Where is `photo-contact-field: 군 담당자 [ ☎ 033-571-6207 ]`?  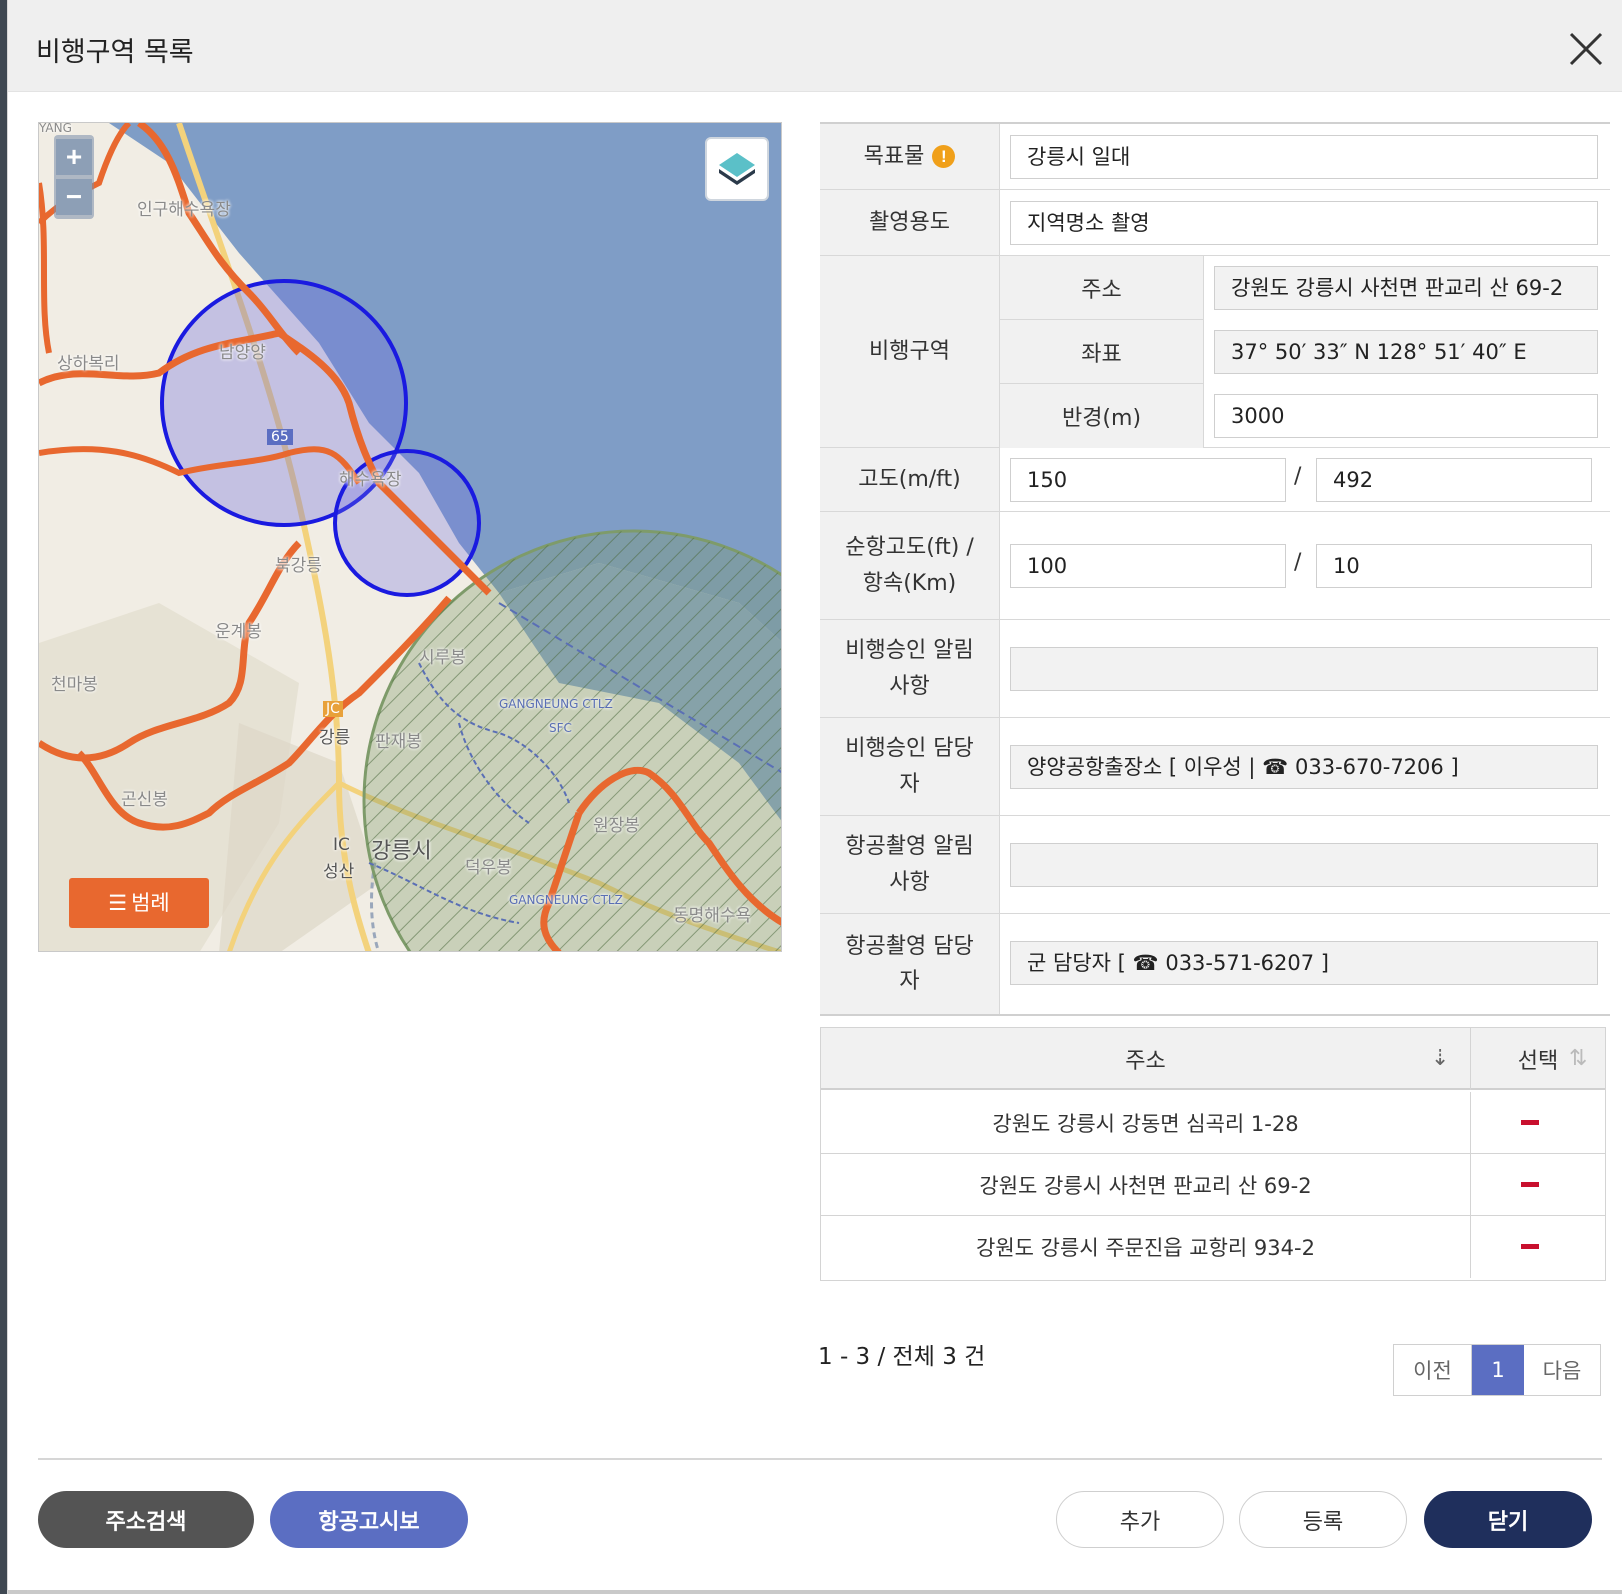 photo-contact-field: 군 담당자 [ ☎ 033-571-6207 ] is located at coordinates (1304, 963).